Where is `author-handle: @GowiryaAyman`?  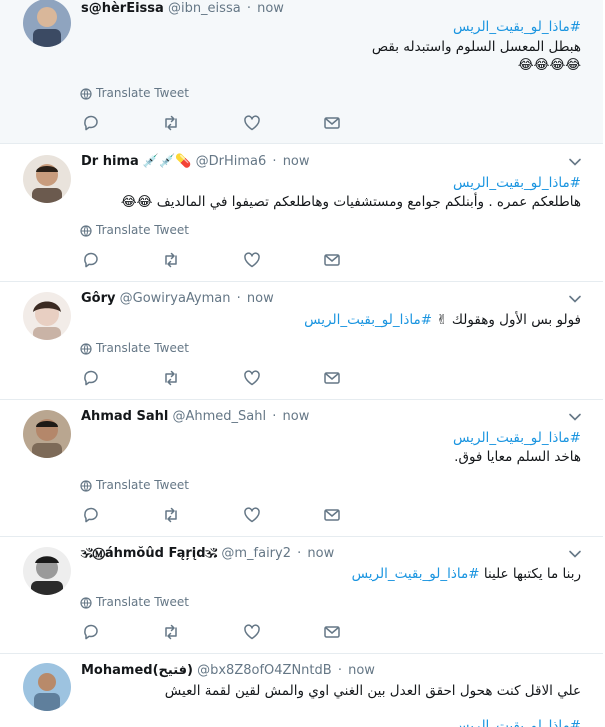
author-handle: @GowiryaAyman is located at coordinates (175, 298).